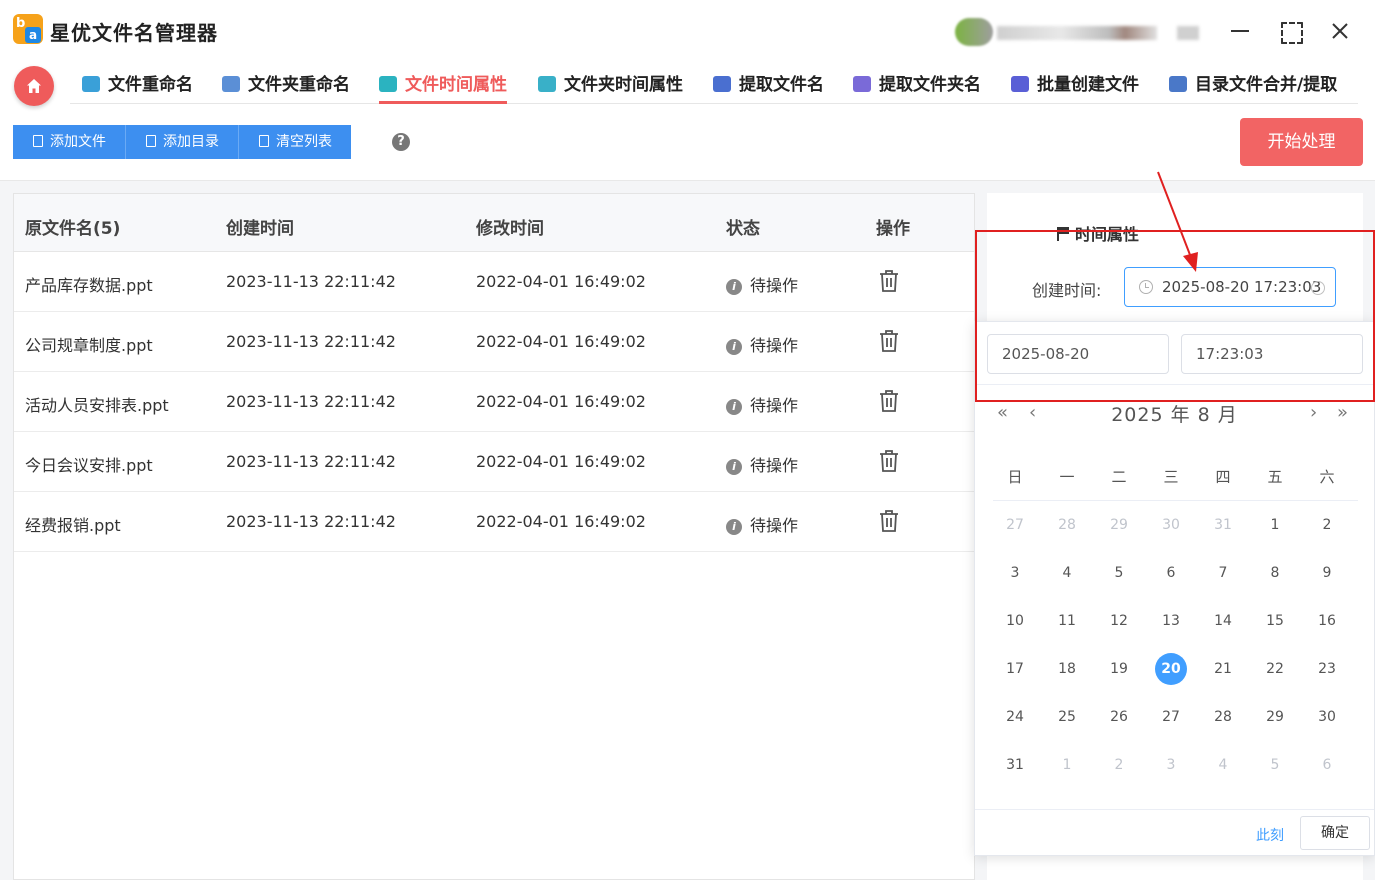 This screenshot has width=1375, height=880. Describe the element at coordinates (1327, 573) in the screenshot. I see `calendar-day: 9` at that location.